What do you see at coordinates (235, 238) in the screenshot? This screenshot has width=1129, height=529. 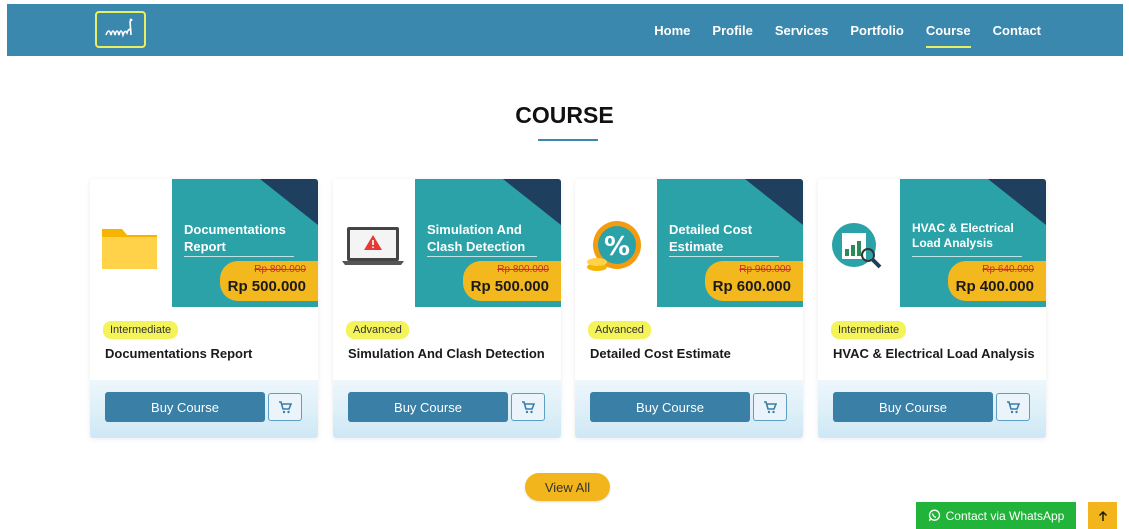 I see `thumbnail-title: Documentations Report` at bounding box center [235, 238].